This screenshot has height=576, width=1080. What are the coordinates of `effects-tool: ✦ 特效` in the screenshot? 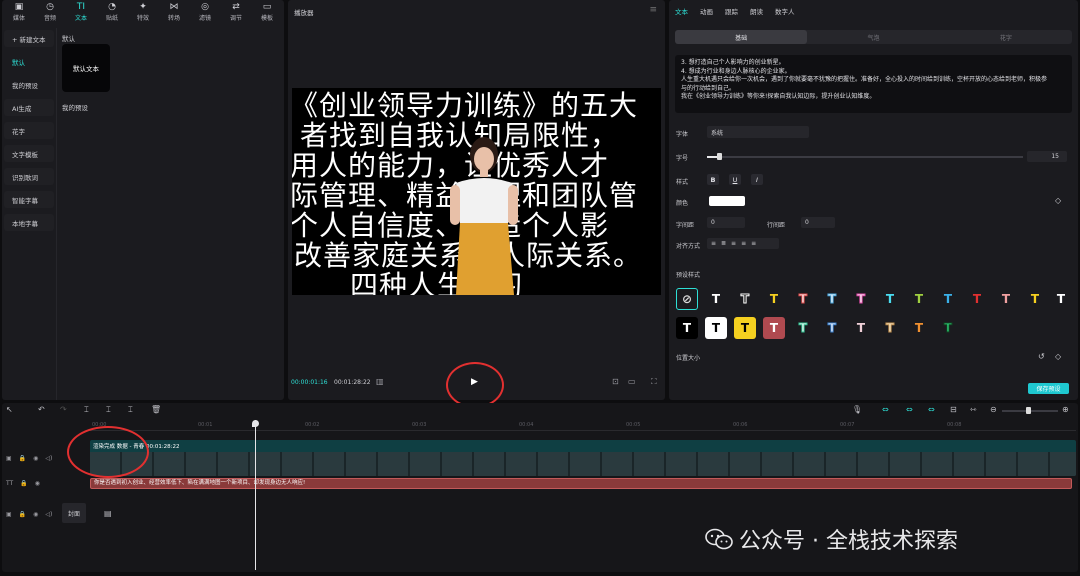 It's located at (143, 12).